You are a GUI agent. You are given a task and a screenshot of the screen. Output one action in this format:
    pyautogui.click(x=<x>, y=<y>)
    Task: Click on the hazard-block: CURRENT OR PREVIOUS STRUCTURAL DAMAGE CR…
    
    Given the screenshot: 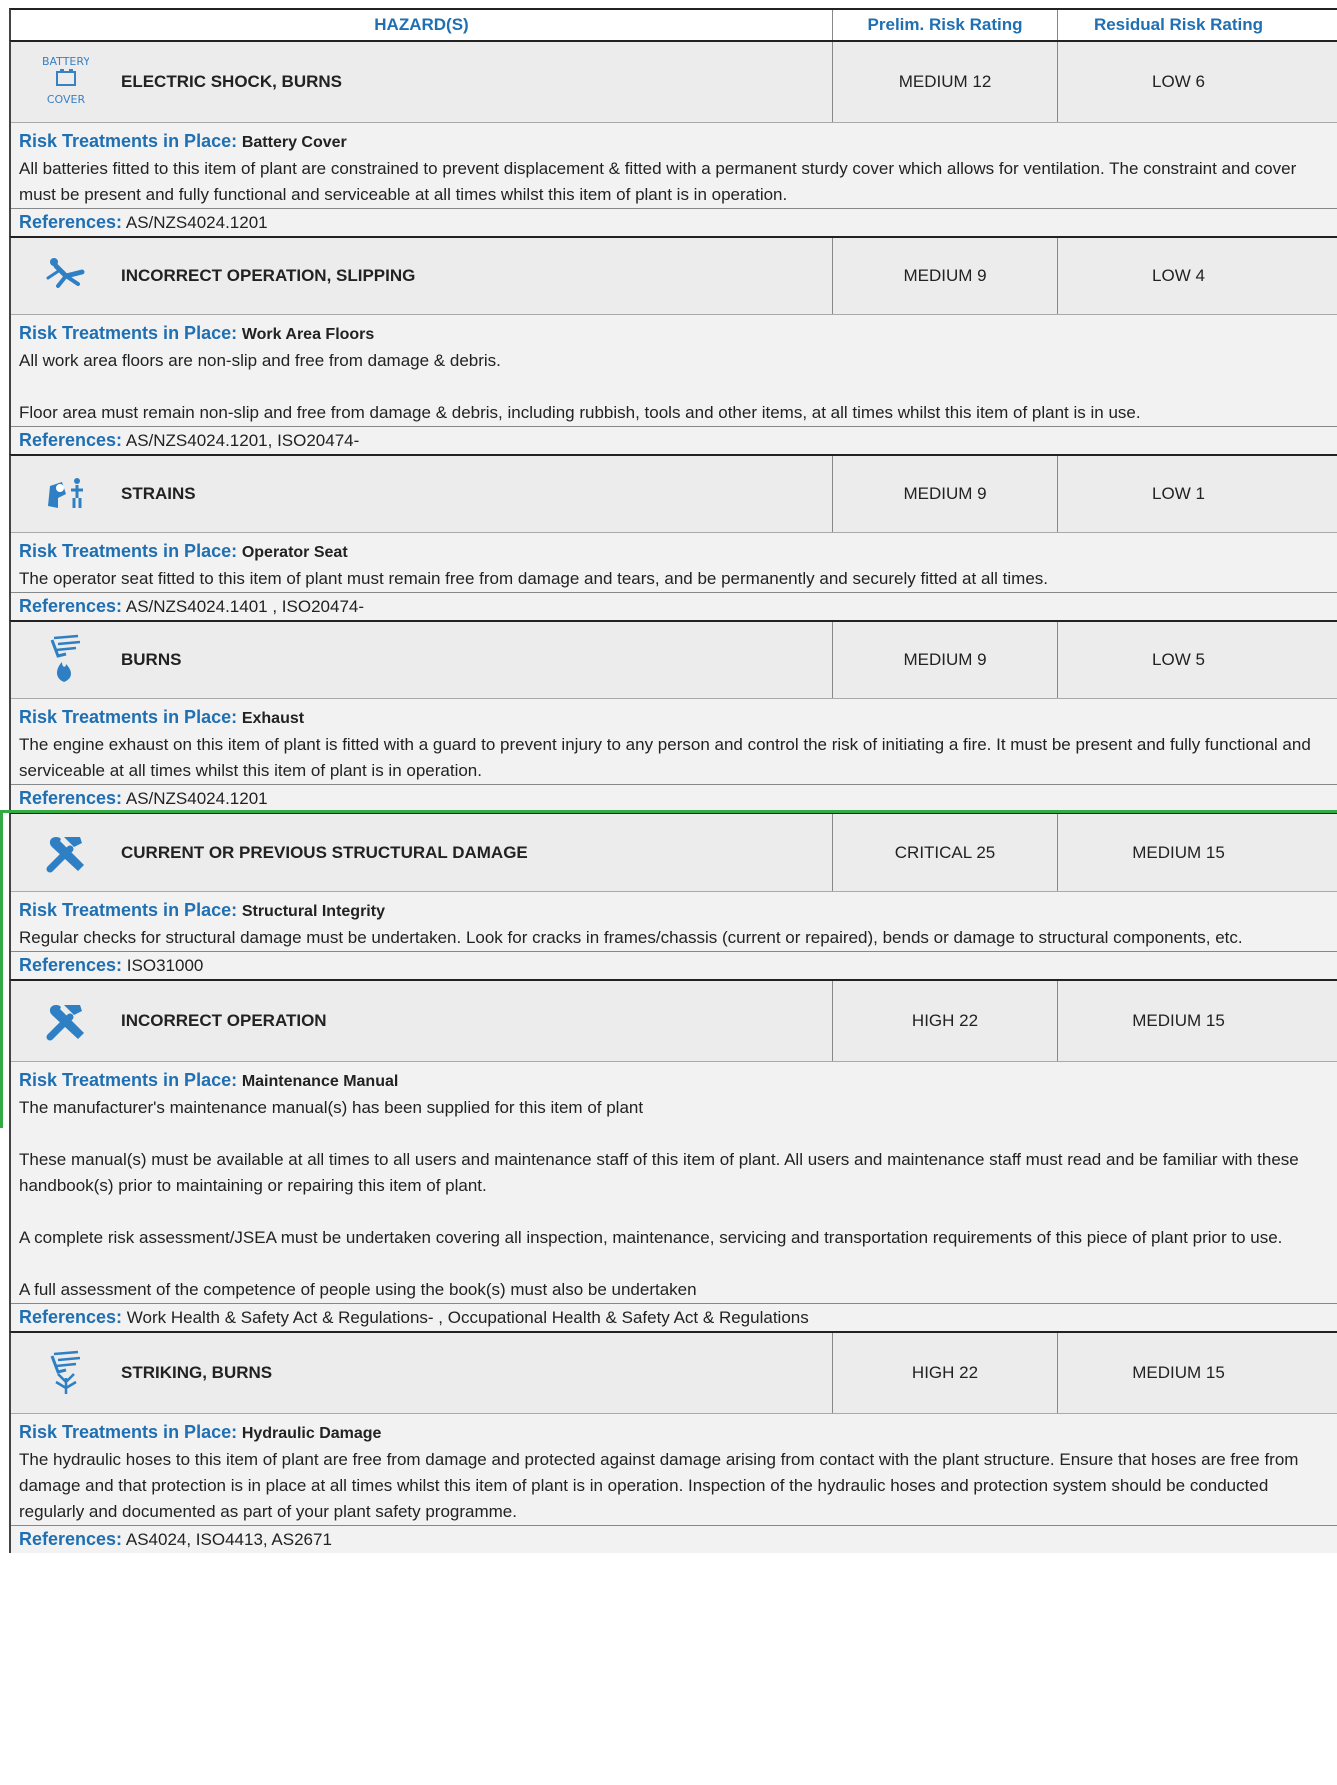 What is the action you would take?
    pyautogui.click(x=673, y=895)
    